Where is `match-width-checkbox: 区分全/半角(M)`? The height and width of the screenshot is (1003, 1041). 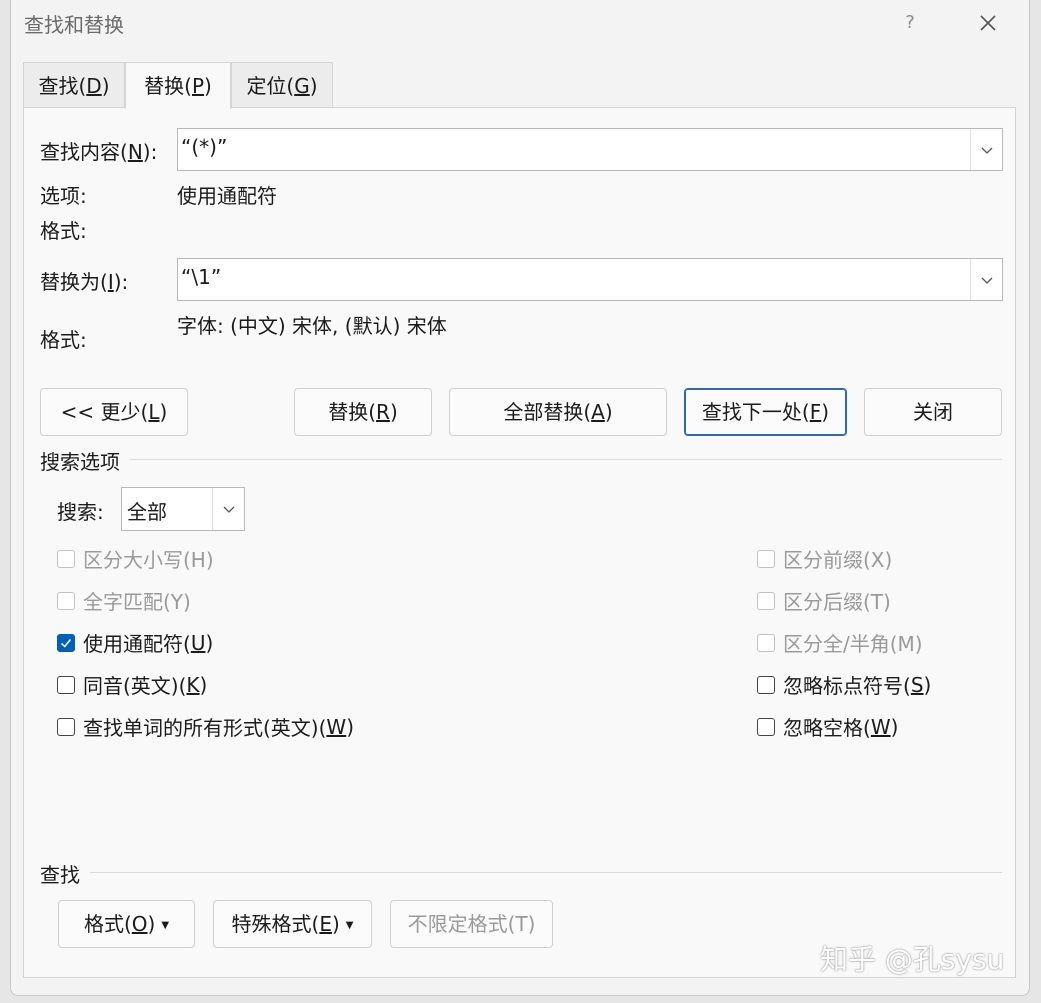
match-width-checkbox: 区分全/半角(M) is located at coordinates (840, 642).